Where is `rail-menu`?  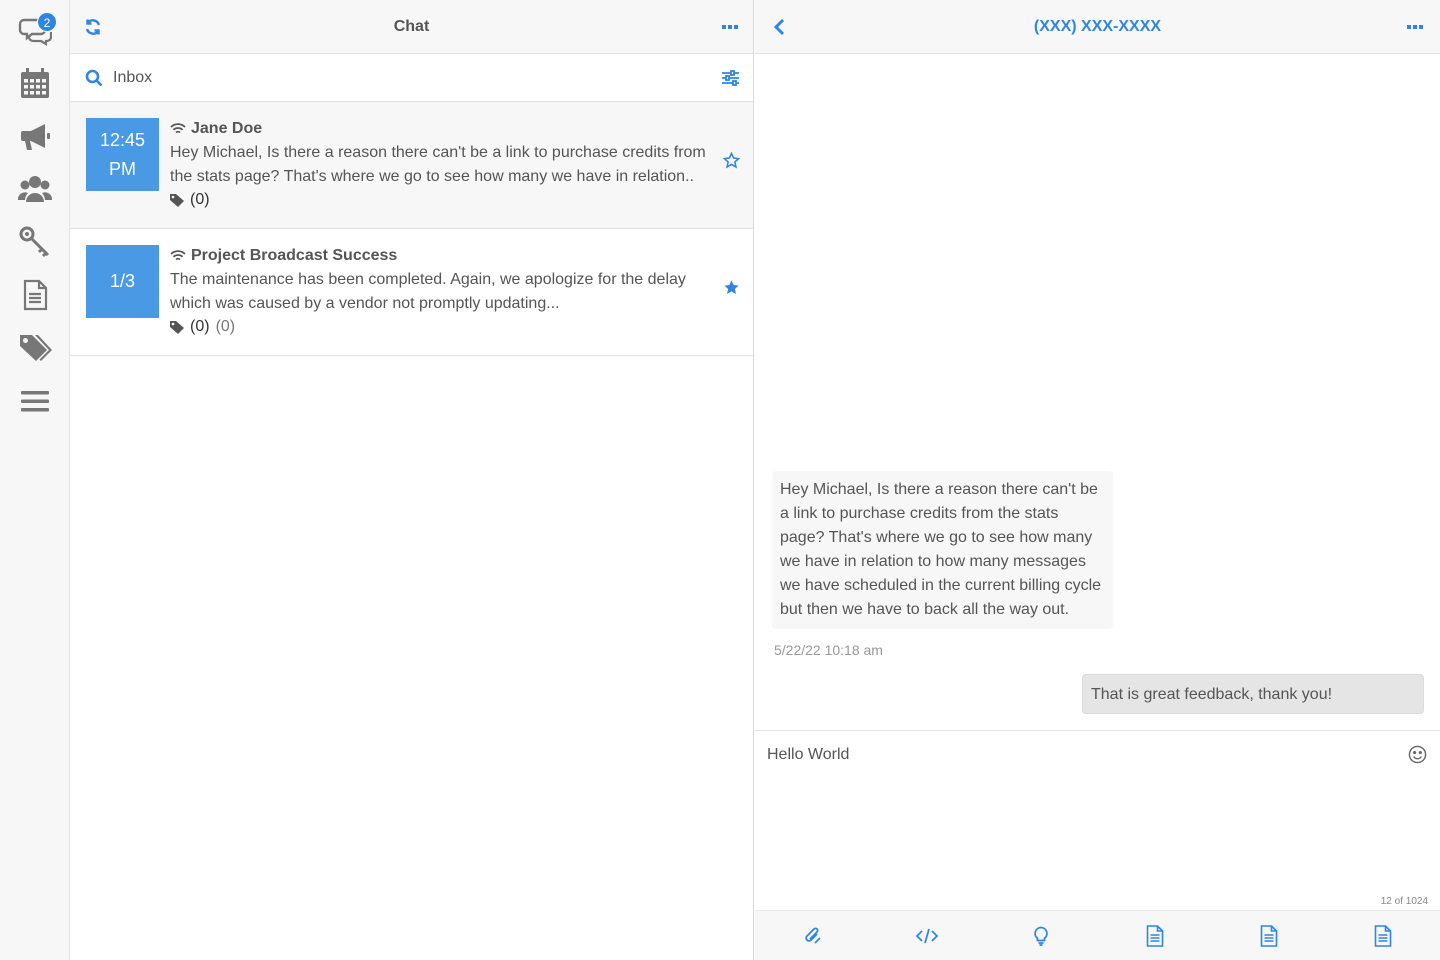
rail-menu is located at coordinates (35, 401).